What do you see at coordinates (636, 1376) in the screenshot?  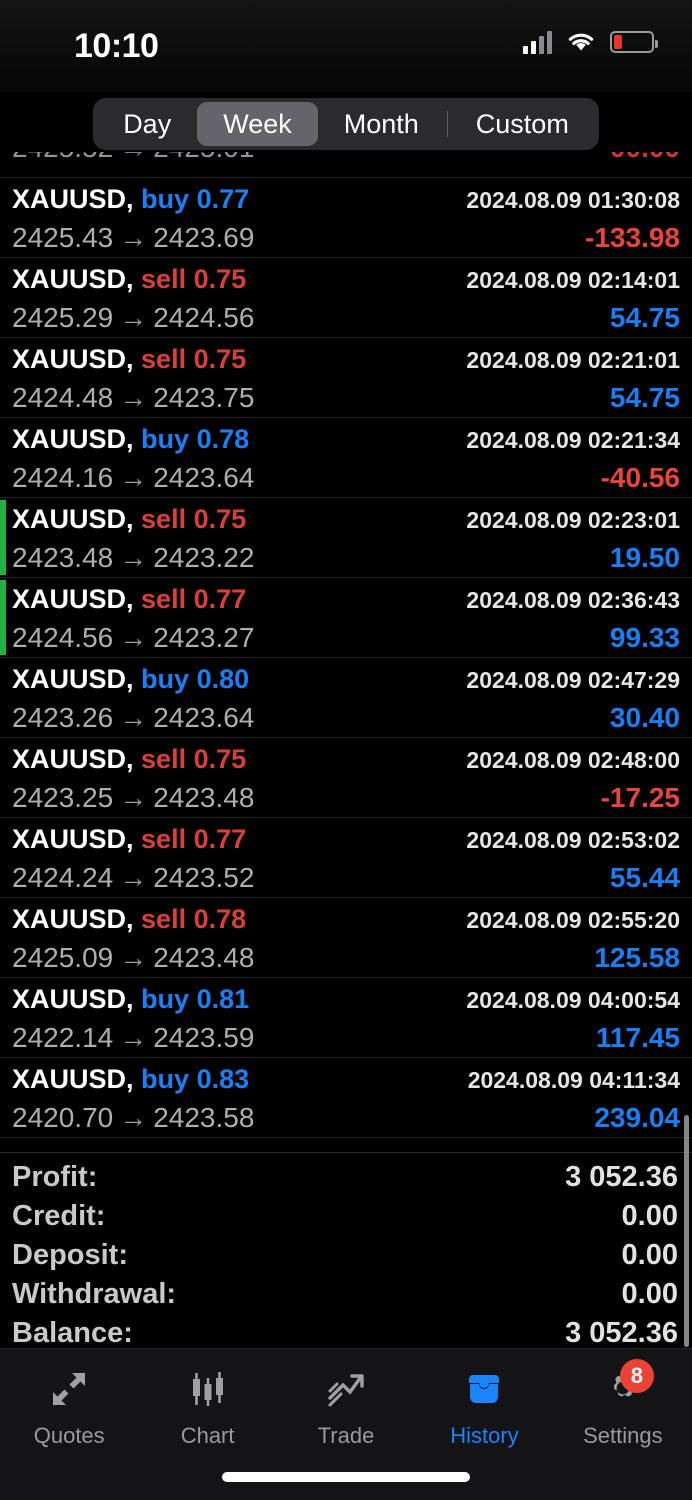 I see `notification-badge: 8` at bounding box center [636, 1376].